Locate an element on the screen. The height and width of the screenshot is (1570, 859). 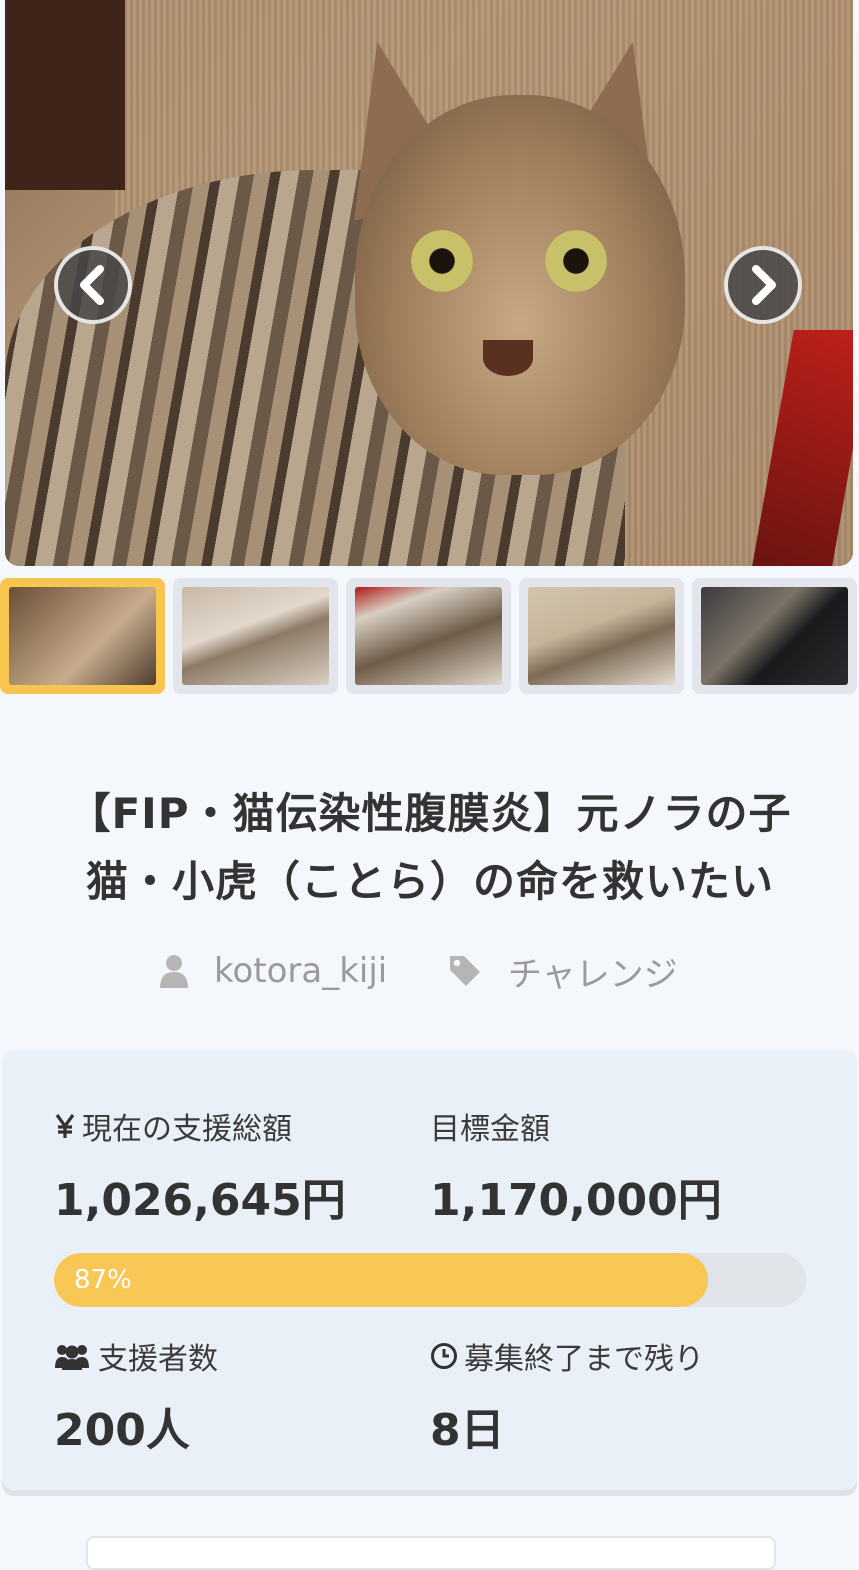
progress-bar: 87% is located at coordinates (430, 1280).